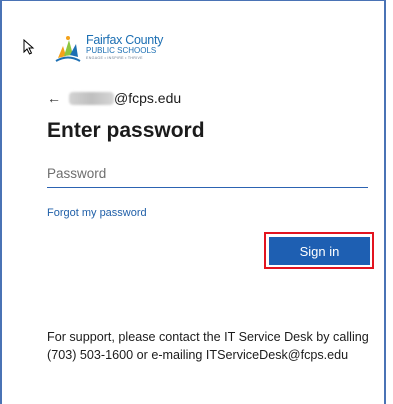 The height and width of the screenshot is (404, 393). Describe the element at coordinates (54, 98) in the screenshot. I see `back-arrow-icon: ←` at that location.